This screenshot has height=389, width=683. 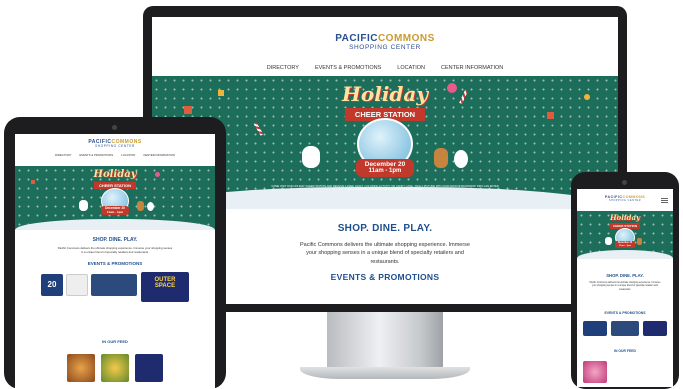 What do you see at coordinates (356, 38) in the screenshot?
I see `logo-word-pacific: PACIFIC` at bounding box center [356, 38].